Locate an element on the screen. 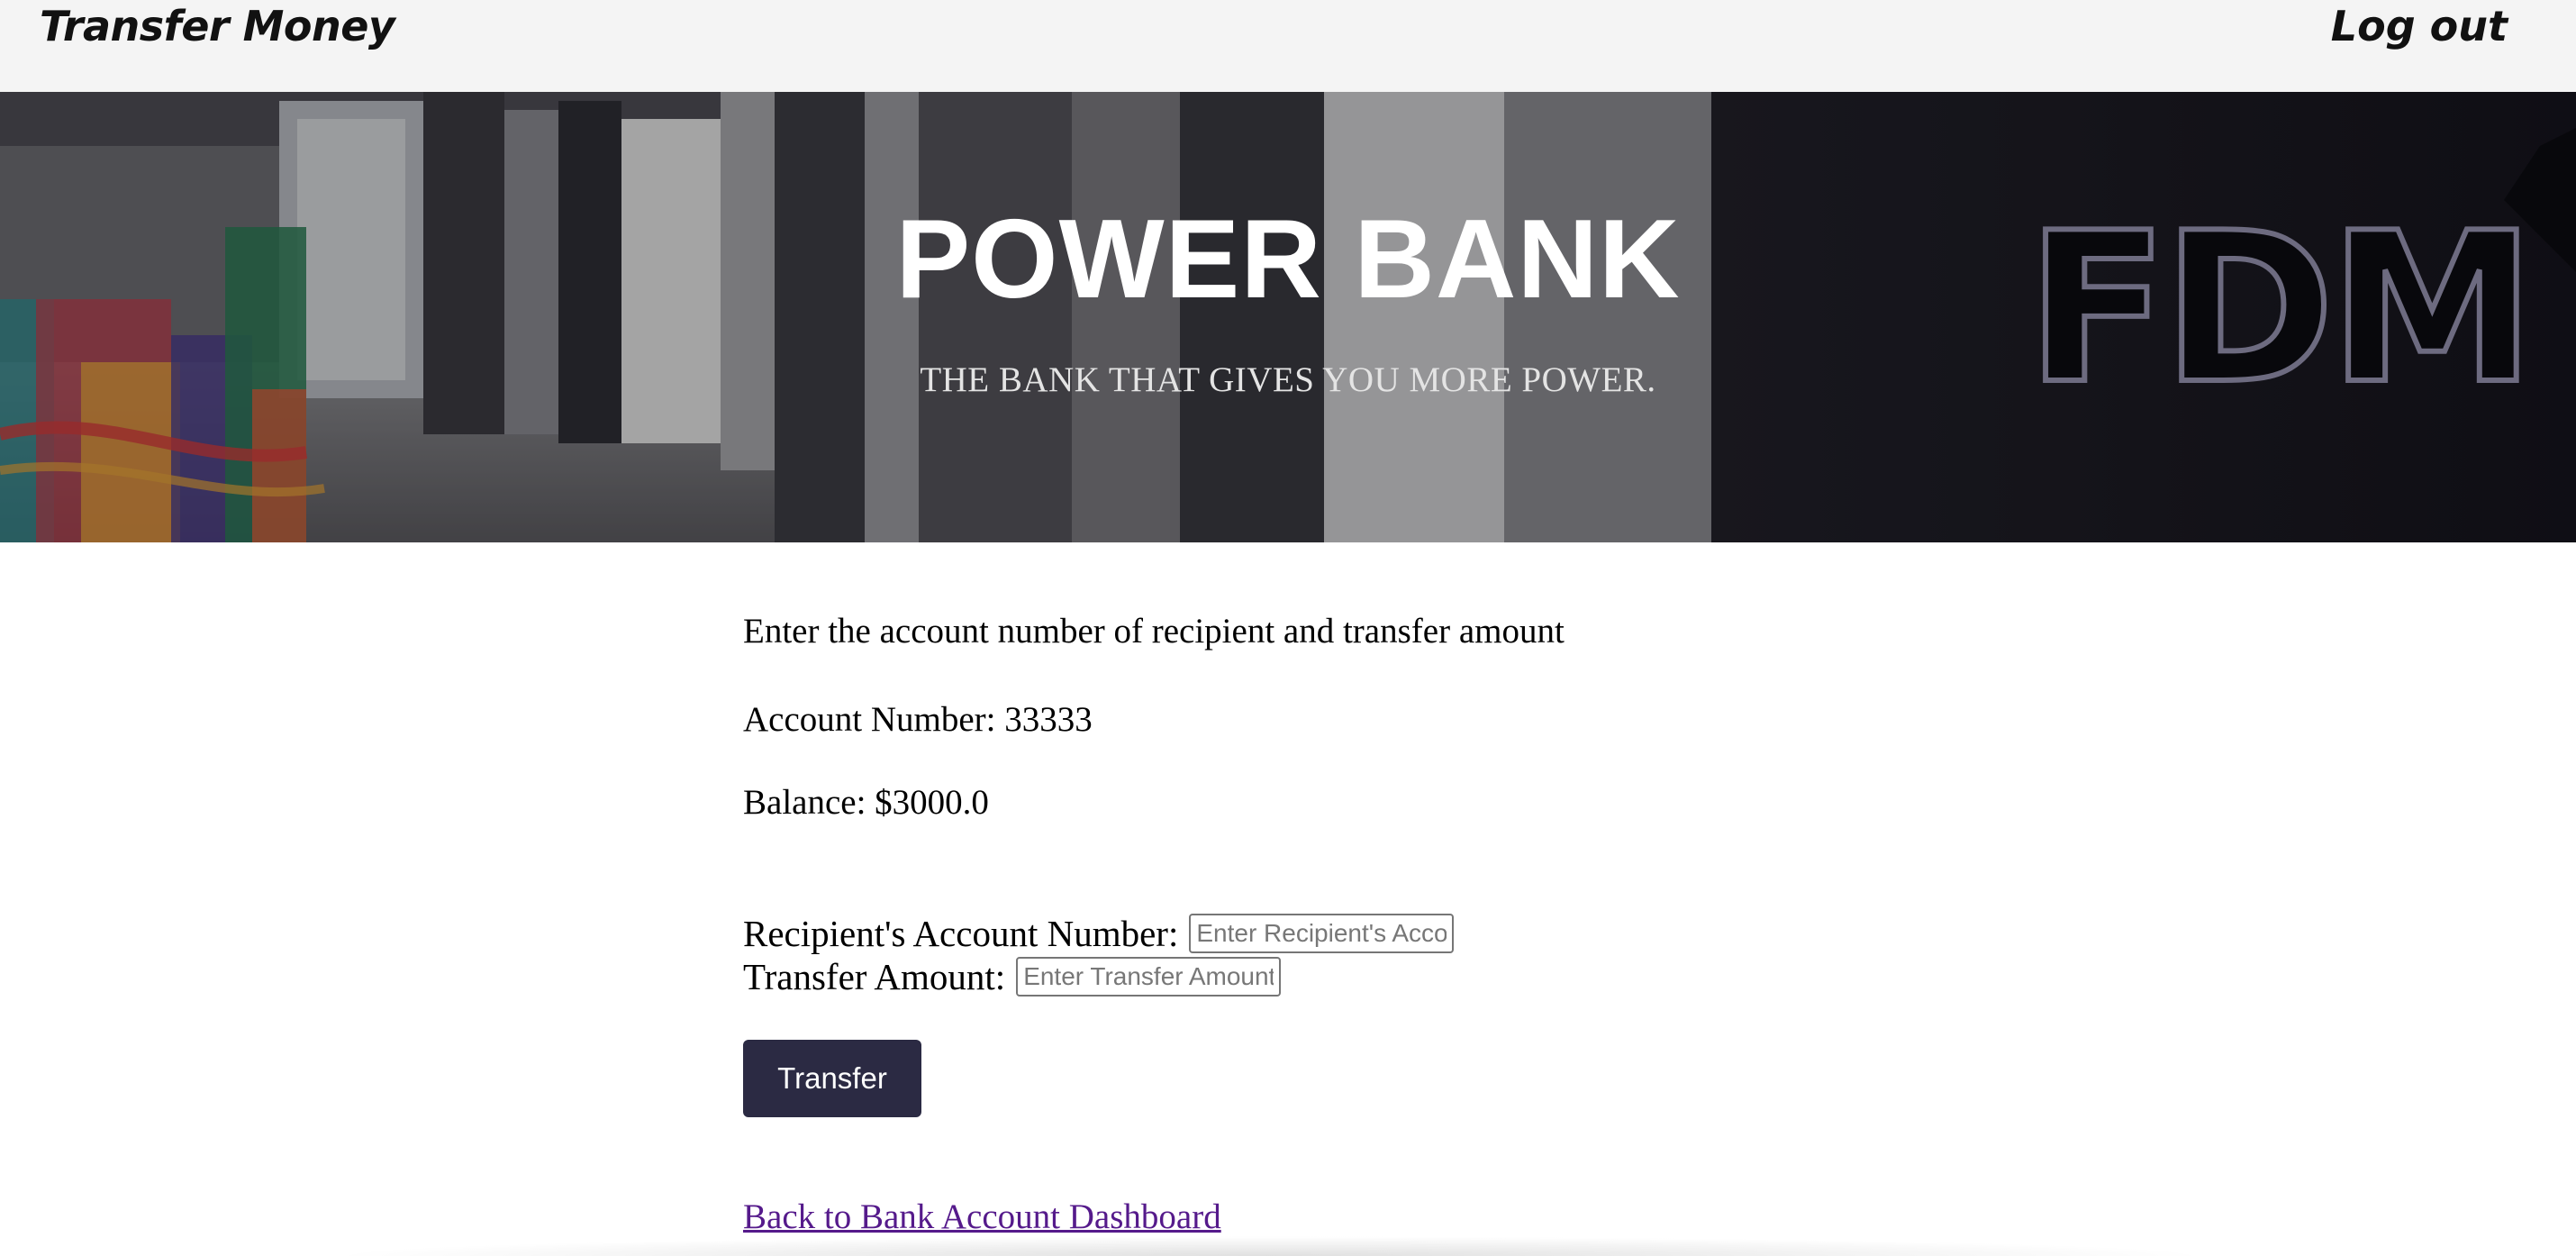 Image resolution: width=2576 pixels, height=1256 pixels. transfer-amount-label: Transfer Amount: is located at coordinates (874, 976).